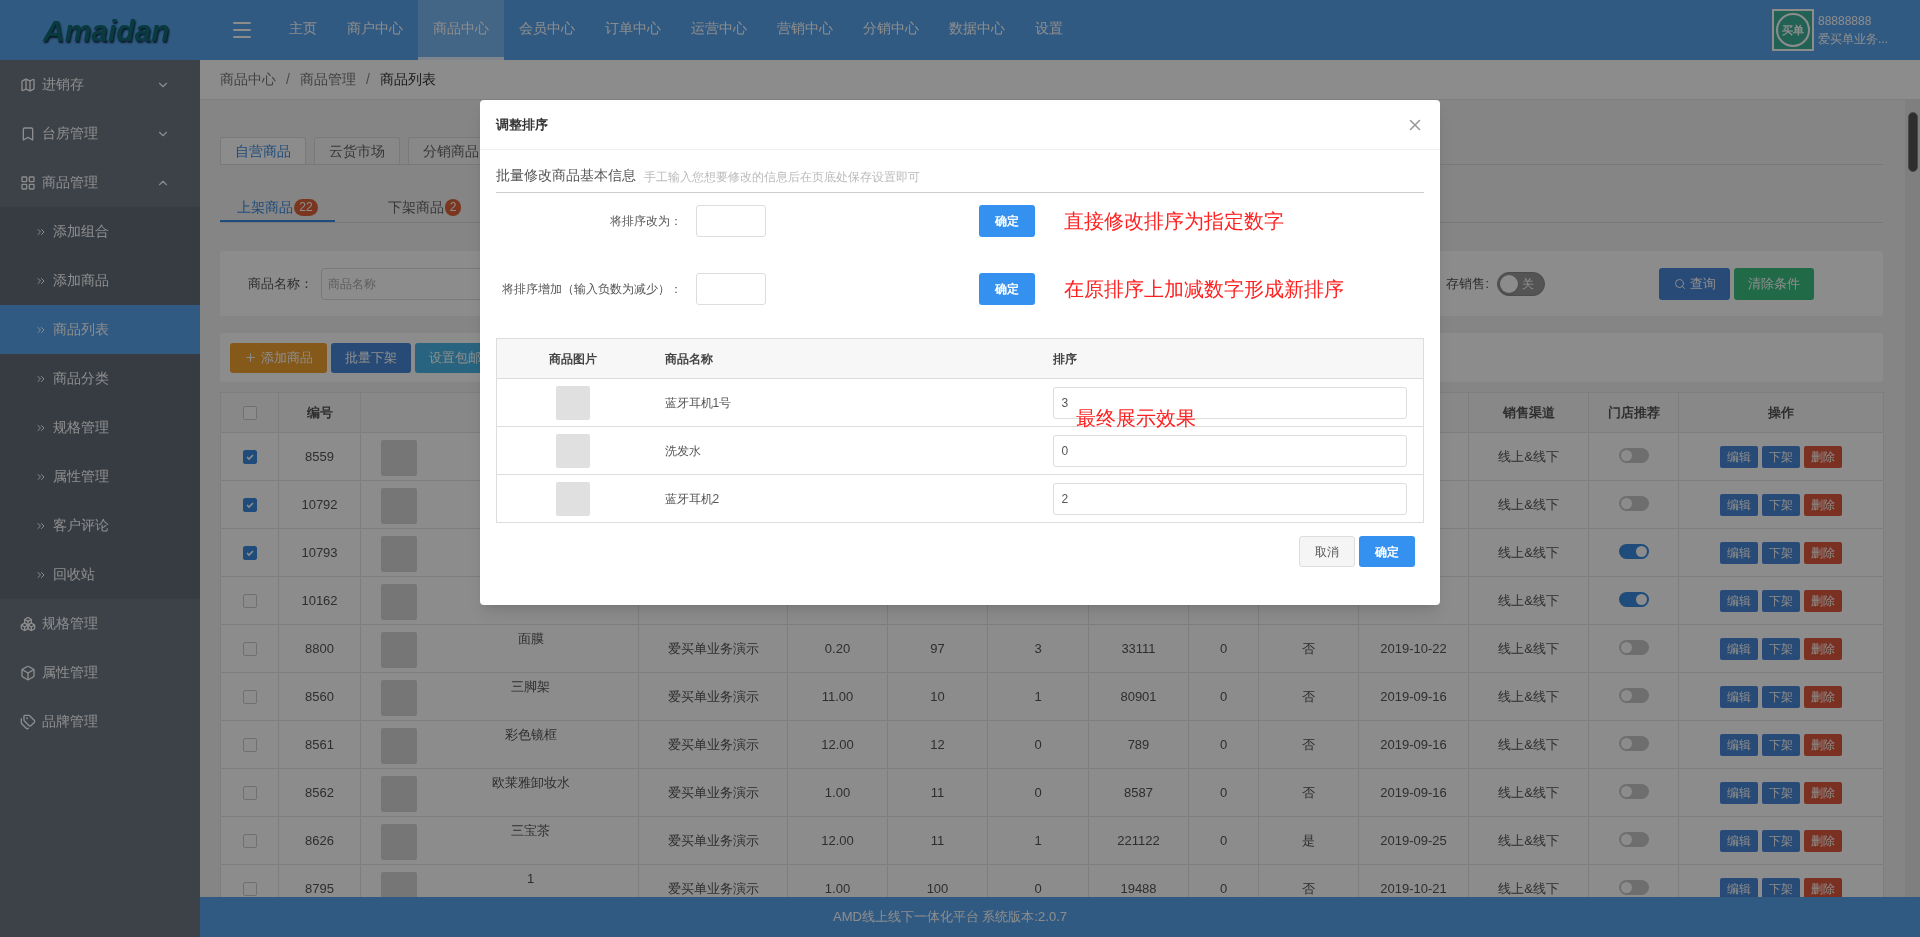  Describe the element at coordinates (100, 427) in the screenshot. I see `sidebar-subitem: 规格管理` at that location.